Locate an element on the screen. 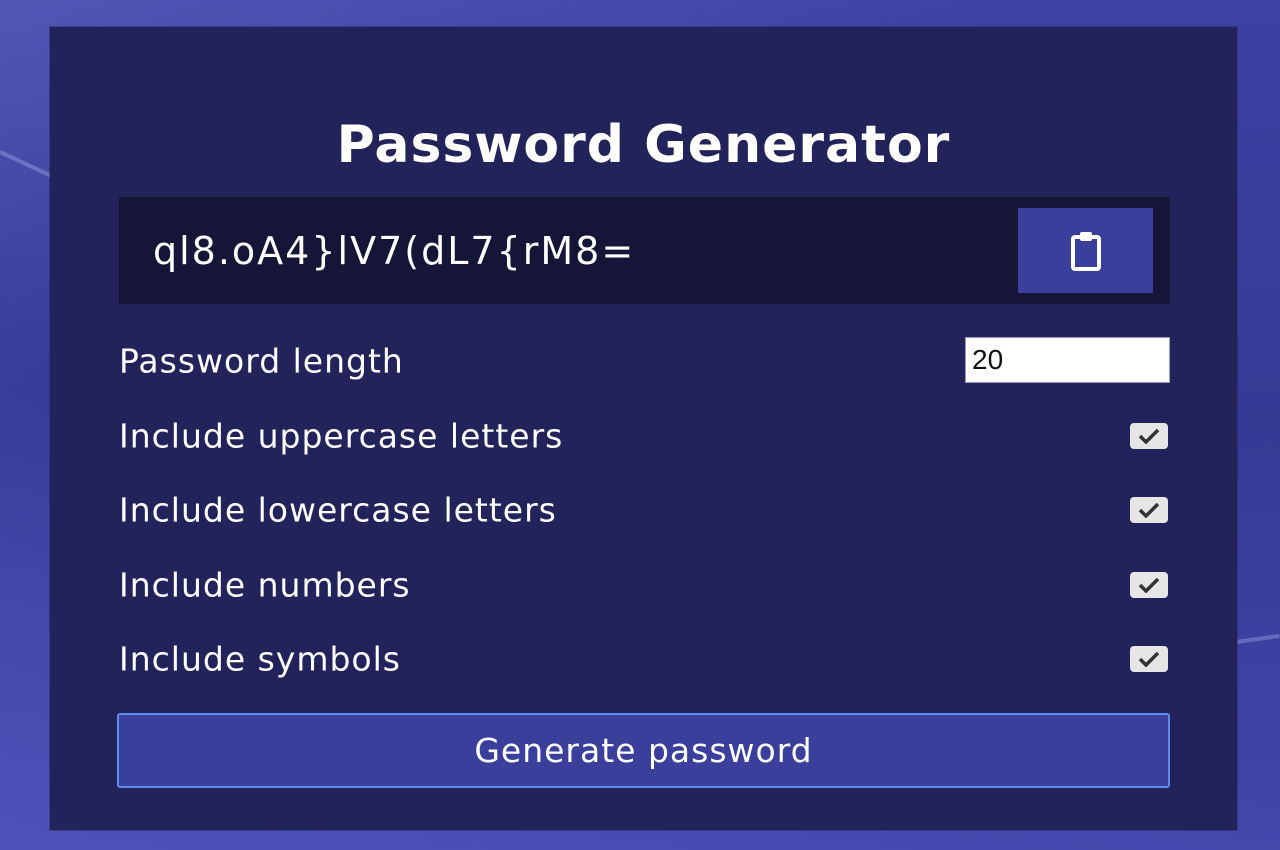 The height and width of the screenshot is (850, 1280). numbers-checkbox is located at coordinates (1149, 585).